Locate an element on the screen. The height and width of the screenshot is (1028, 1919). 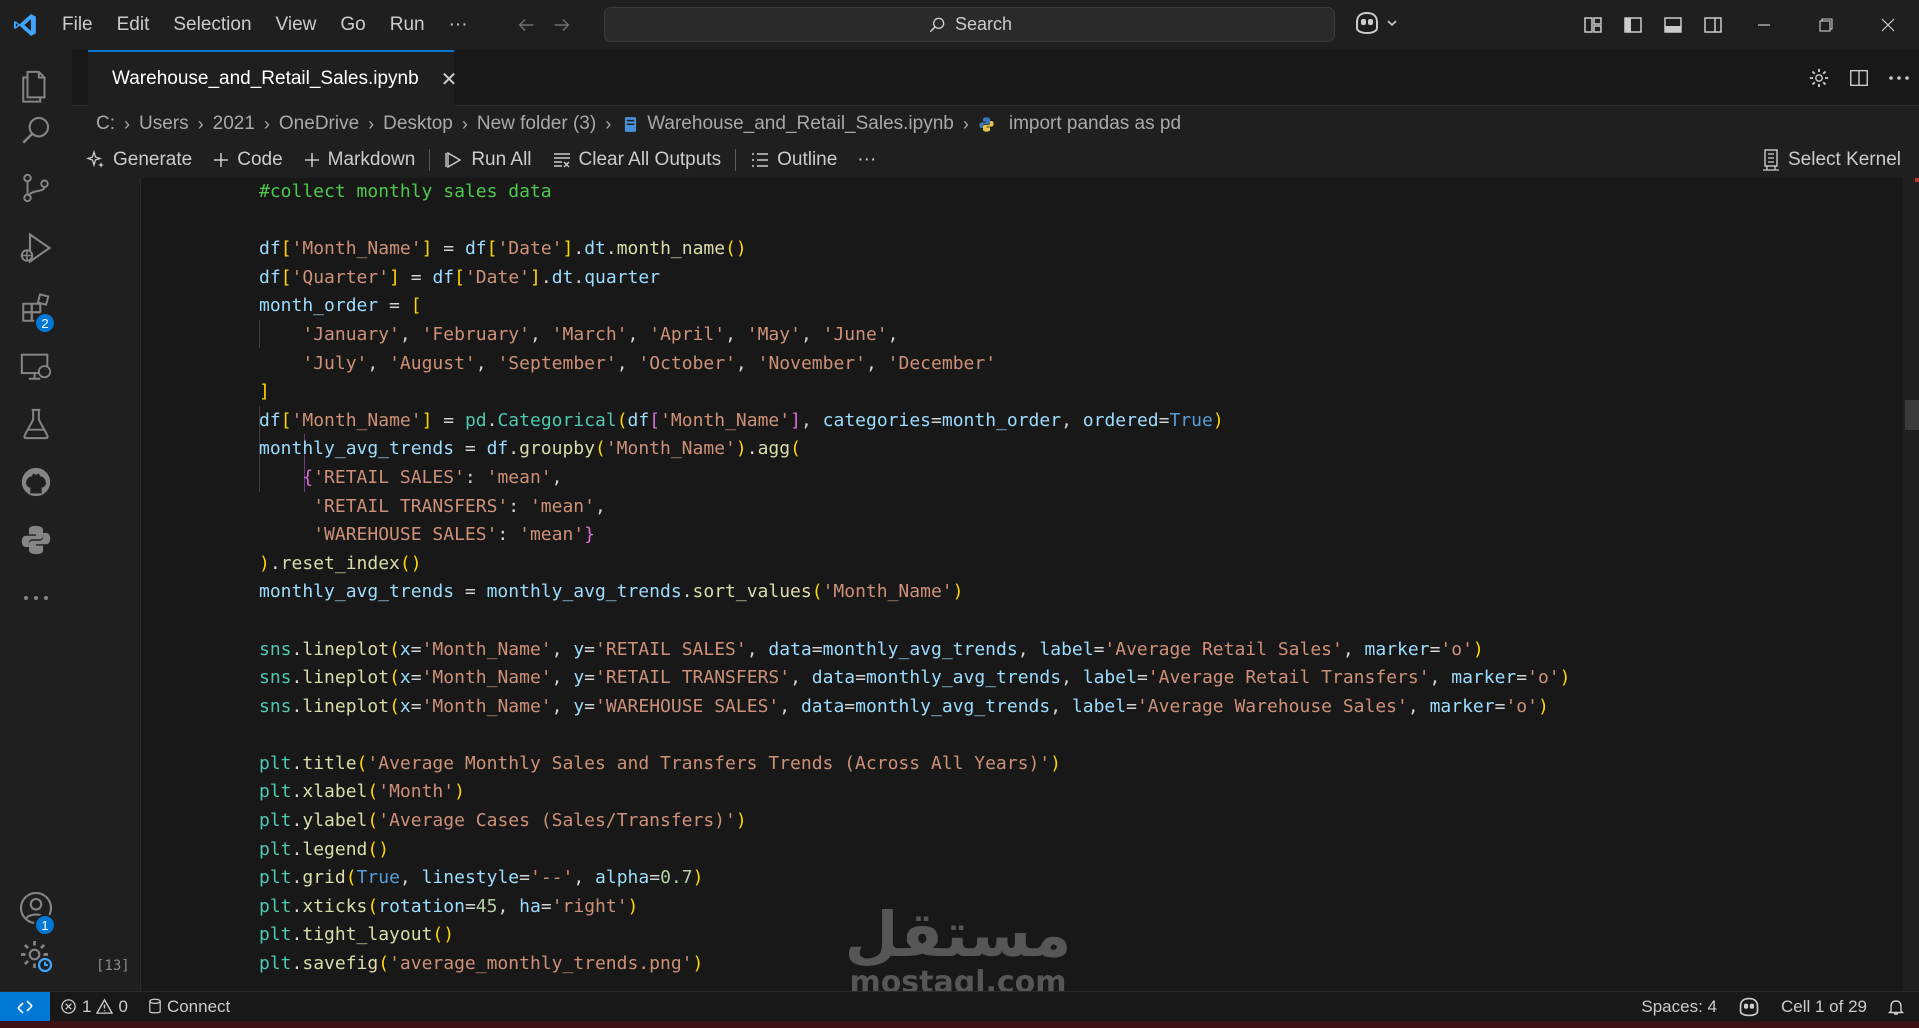
toggle-secondary-sidebar-icon is located at coordinates (1713, 25).